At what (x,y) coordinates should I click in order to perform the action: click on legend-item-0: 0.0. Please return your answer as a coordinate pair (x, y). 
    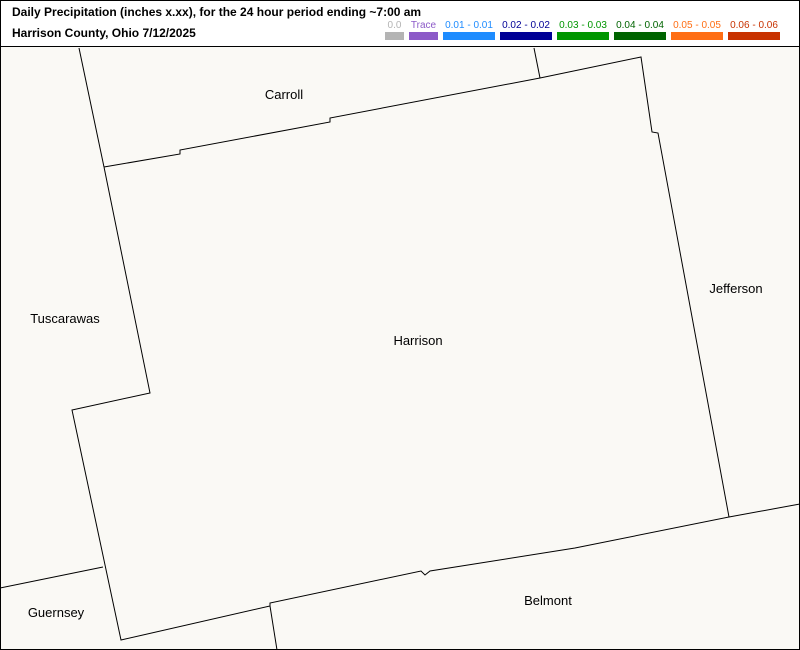
    Looking at the image, I should click on (394, 30).